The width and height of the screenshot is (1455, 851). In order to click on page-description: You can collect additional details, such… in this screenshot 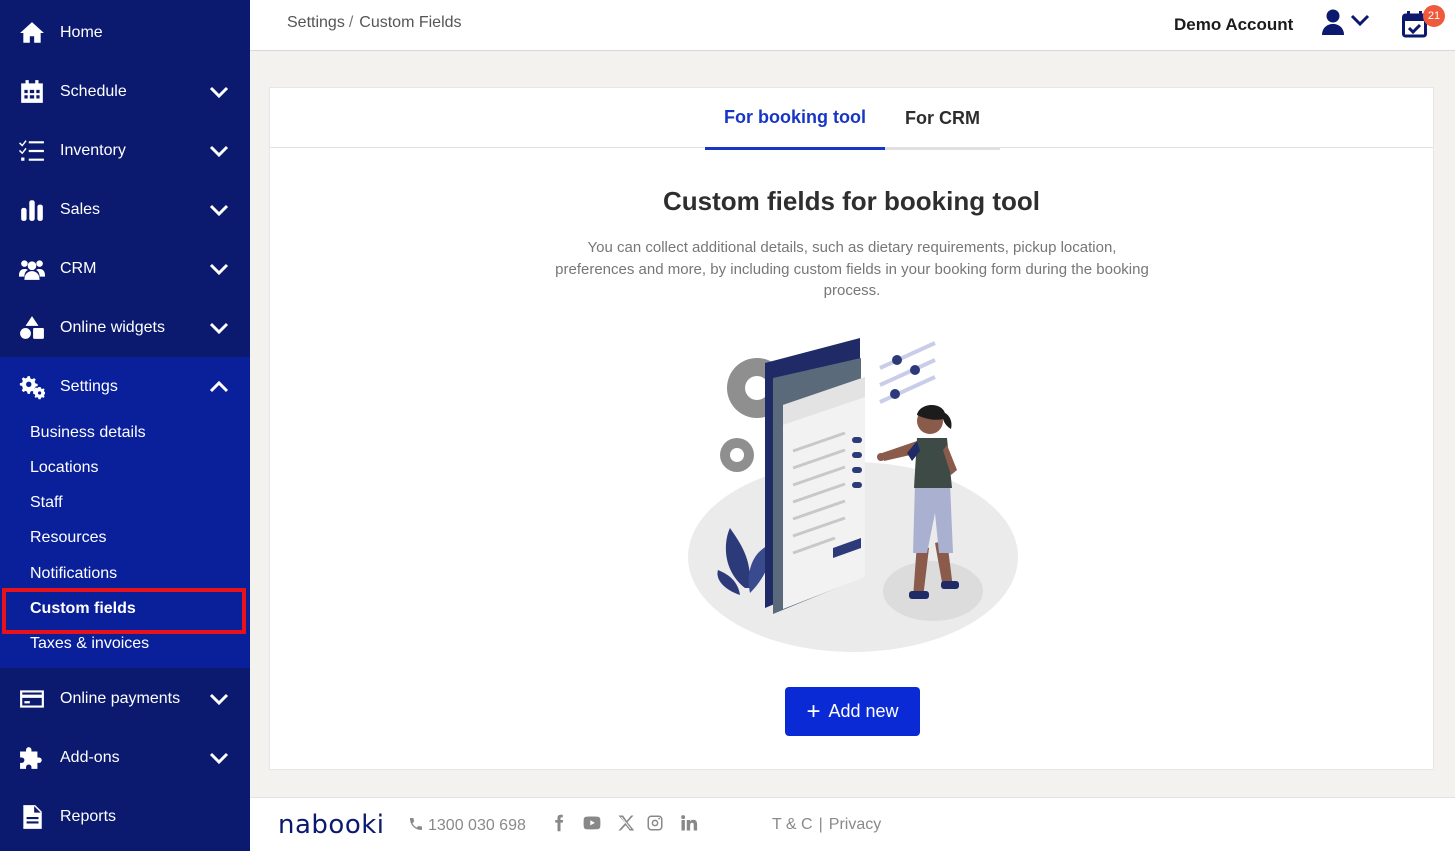, I will do `click(852, 269)`.